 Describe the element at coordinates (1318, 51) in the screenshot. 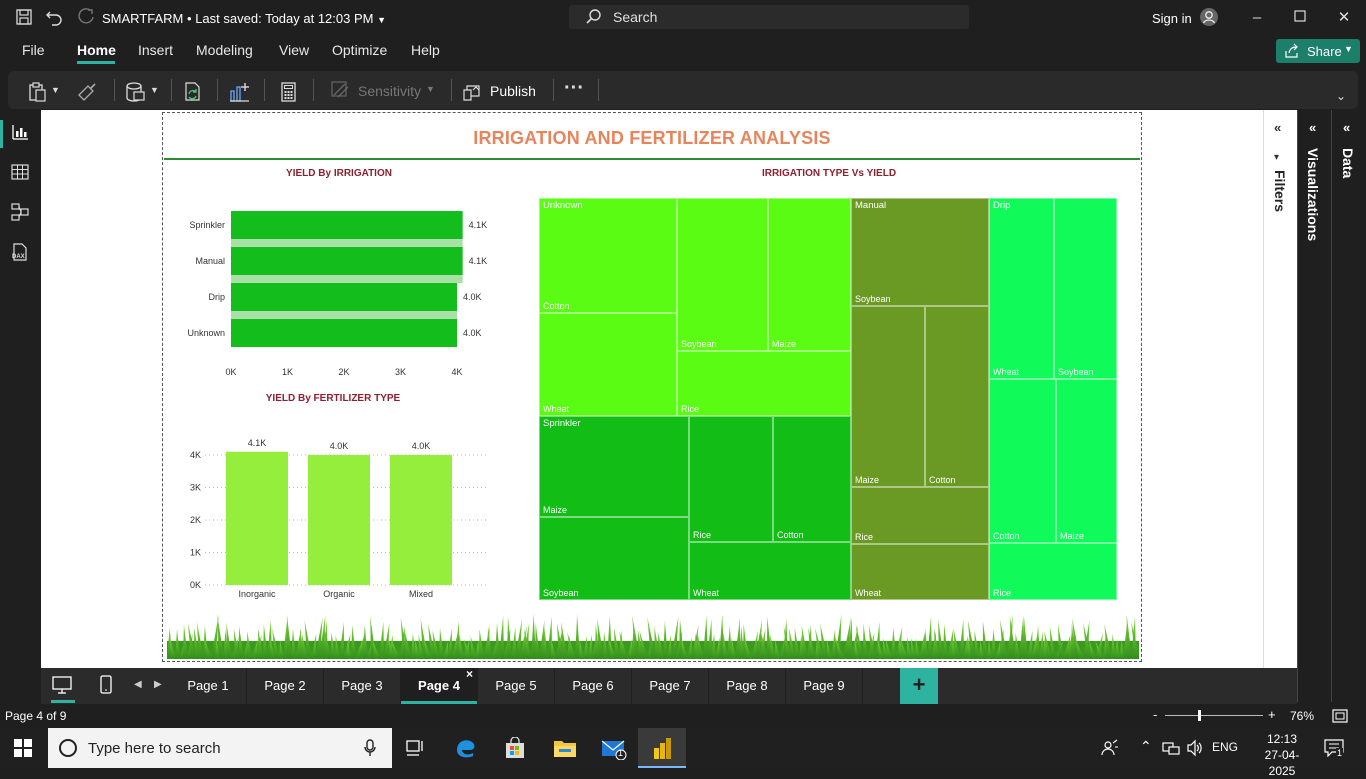

I see `share-button: Share ▼` at that location.